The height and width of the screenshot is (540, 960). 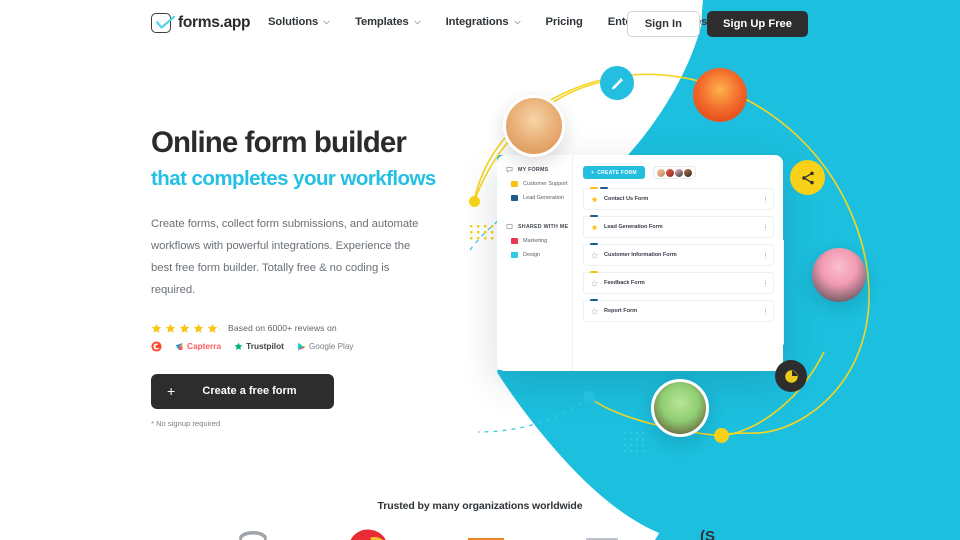 What do you see at coordinates (179, 346) in the screenshot?
I see `capterra-icon` at bounding box center [179, 346].